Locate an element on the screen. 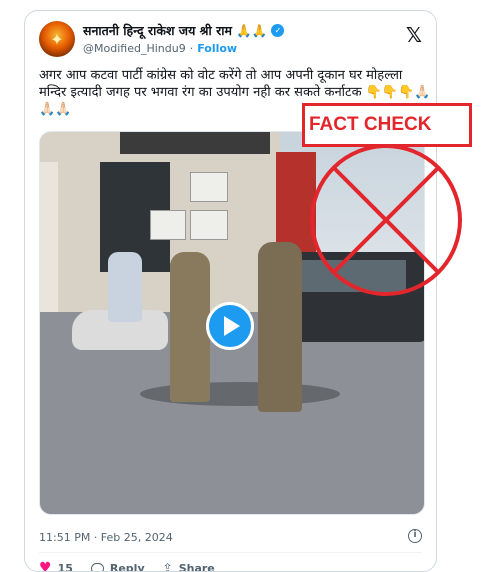 Image resolution: width=490 pixels, height=572 pixels. author-handle: @Modified_Hindu9 is located at coordinates (134, 48).